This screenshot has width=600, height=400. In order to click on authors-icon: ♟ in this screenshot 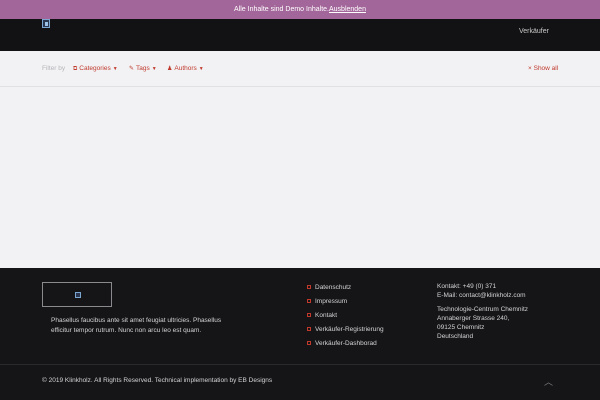, I will do `click(170, 69)`.